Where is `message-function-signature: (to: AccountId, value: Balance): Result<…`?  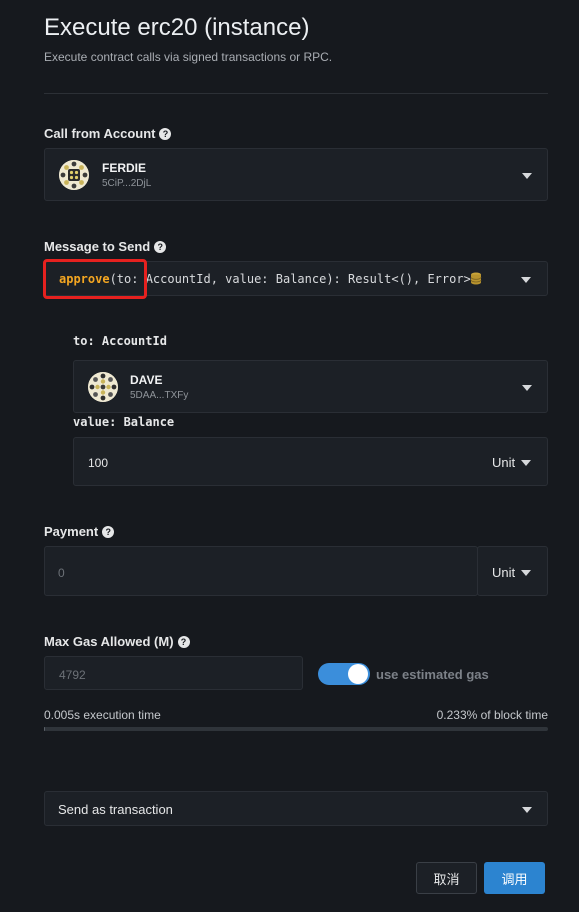
message-function-signature: (to: AccountId, value: Balance): Result<… is located at coordinates (290, 279).